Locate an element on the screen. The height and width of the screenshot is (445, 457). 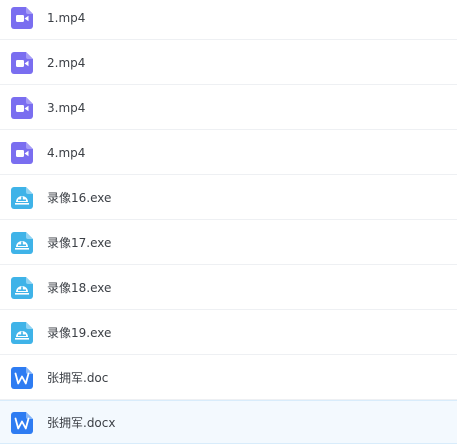
file-name: 1.mp4 is located at coordinates (66, 18).